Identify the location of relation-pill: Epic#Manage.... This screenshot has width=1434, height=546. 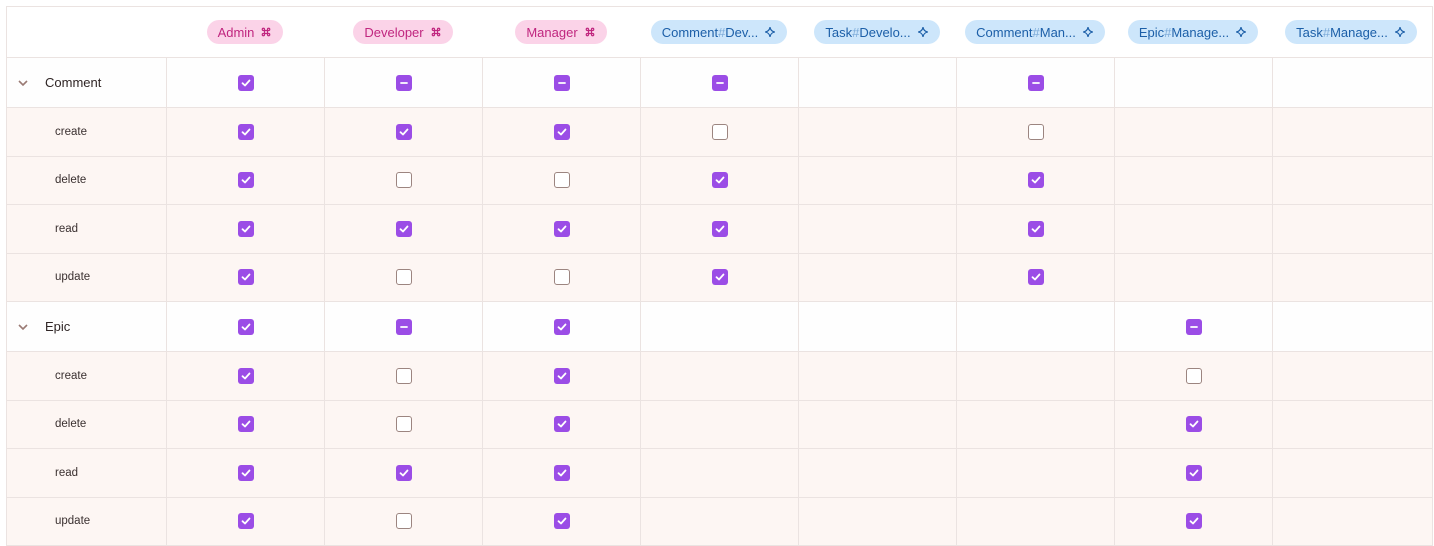
(1193, 32).